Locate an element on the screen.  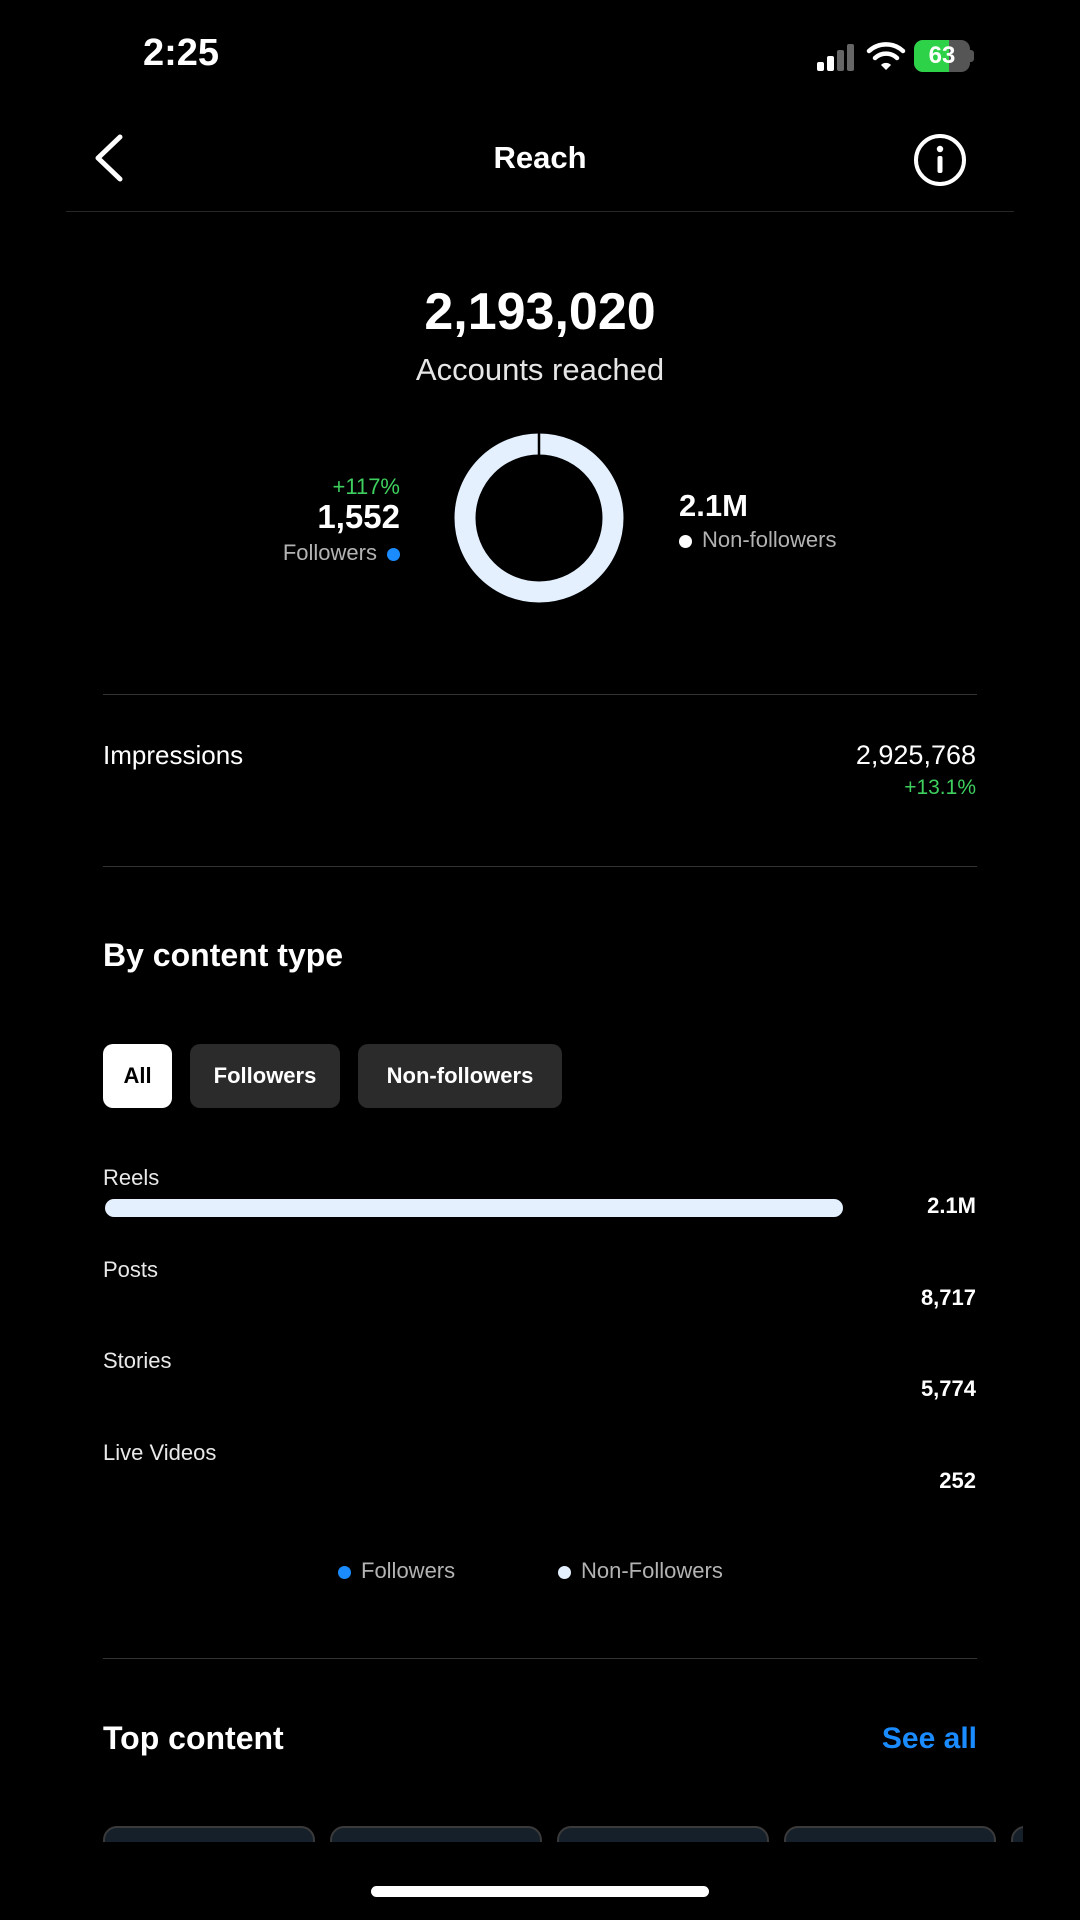
impressions-change: +13.1% is located at coordinates (940, 787).